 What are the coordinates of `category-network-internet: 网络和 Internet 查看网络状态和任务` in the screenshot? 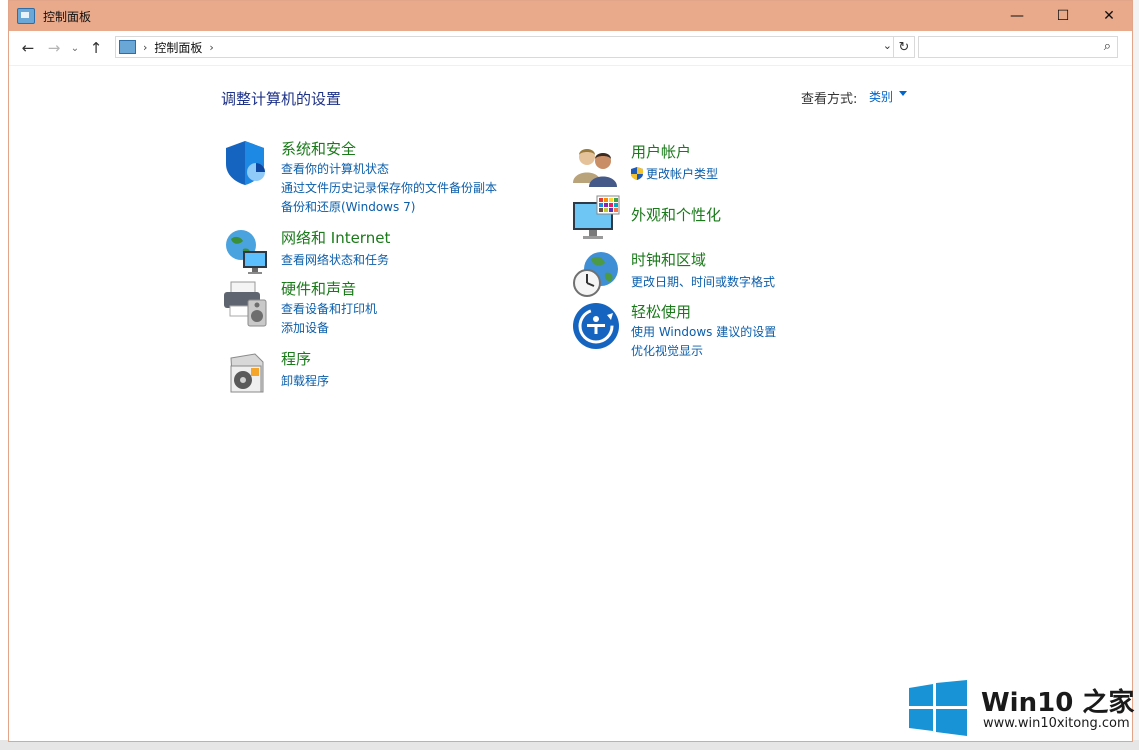 It's located at (371, 250).